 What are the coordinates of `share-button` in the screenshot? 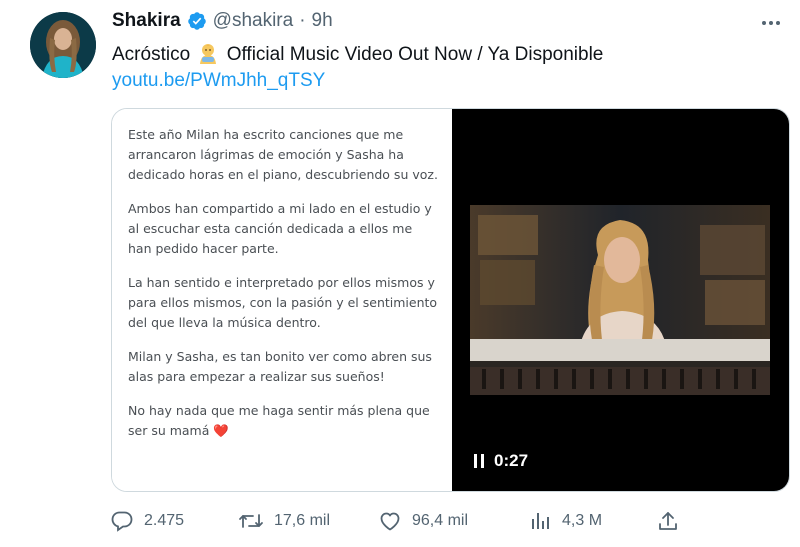 It's located at (668, 521).